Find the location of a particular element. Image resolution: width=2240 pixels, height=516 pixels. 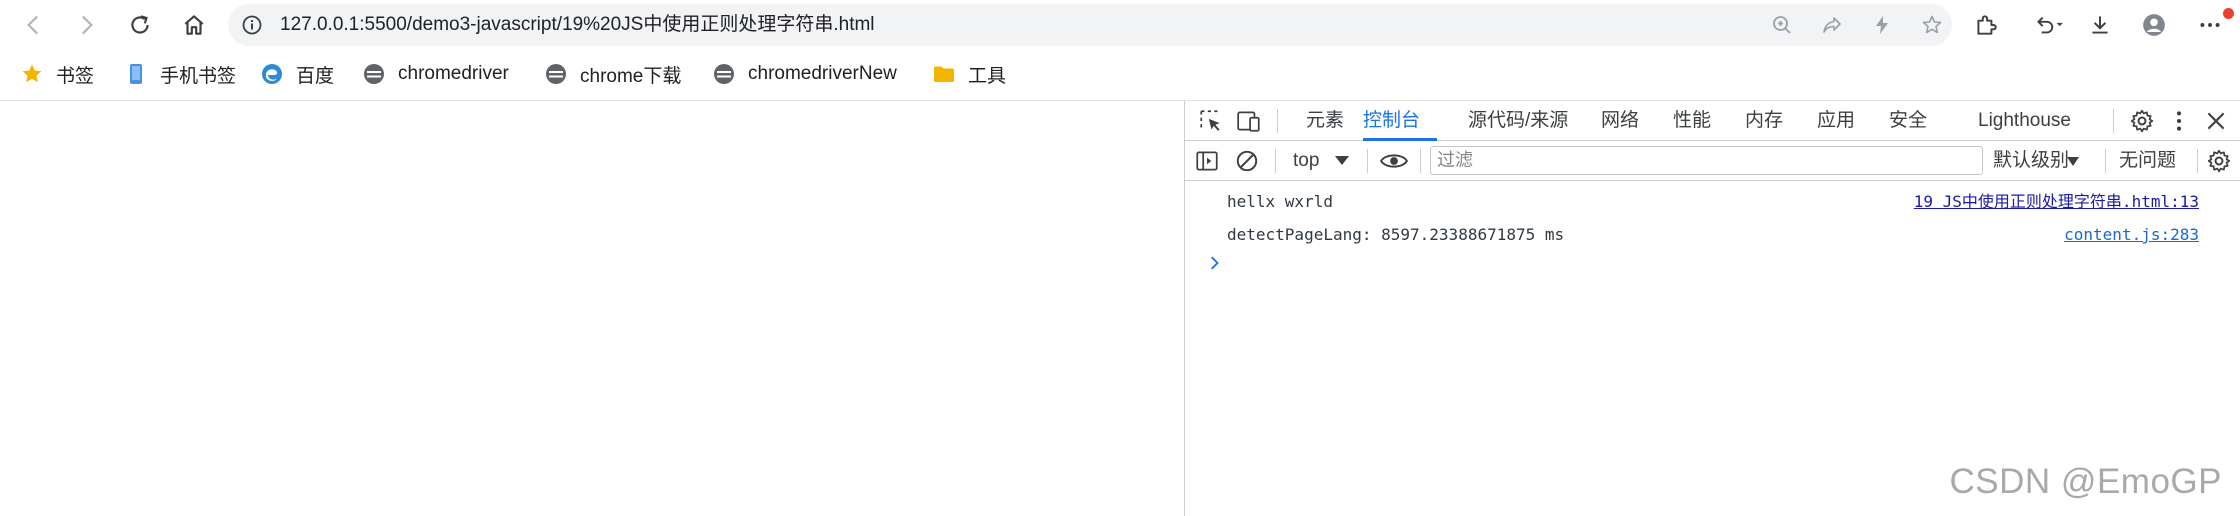

tab-security: 安全 is located at coordinates (1908, 121).